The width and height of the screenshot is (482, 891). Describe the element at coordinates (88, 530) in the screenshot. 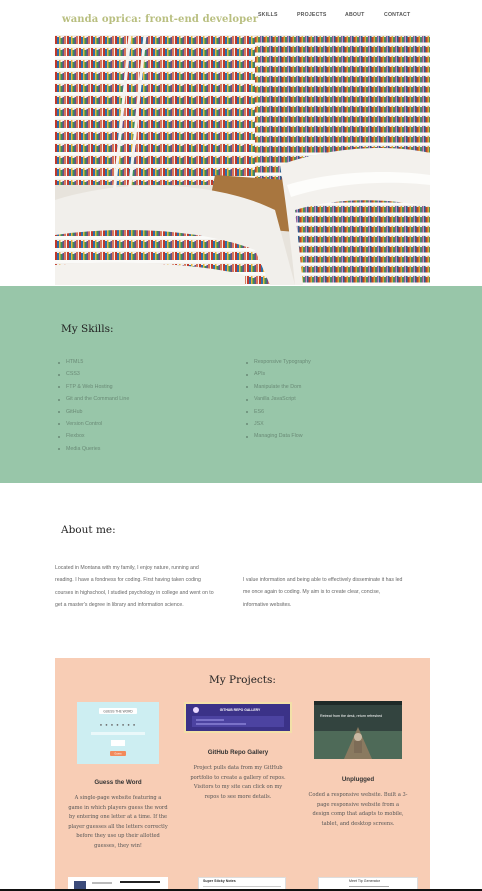

I see `about-title: About me:` at that location.